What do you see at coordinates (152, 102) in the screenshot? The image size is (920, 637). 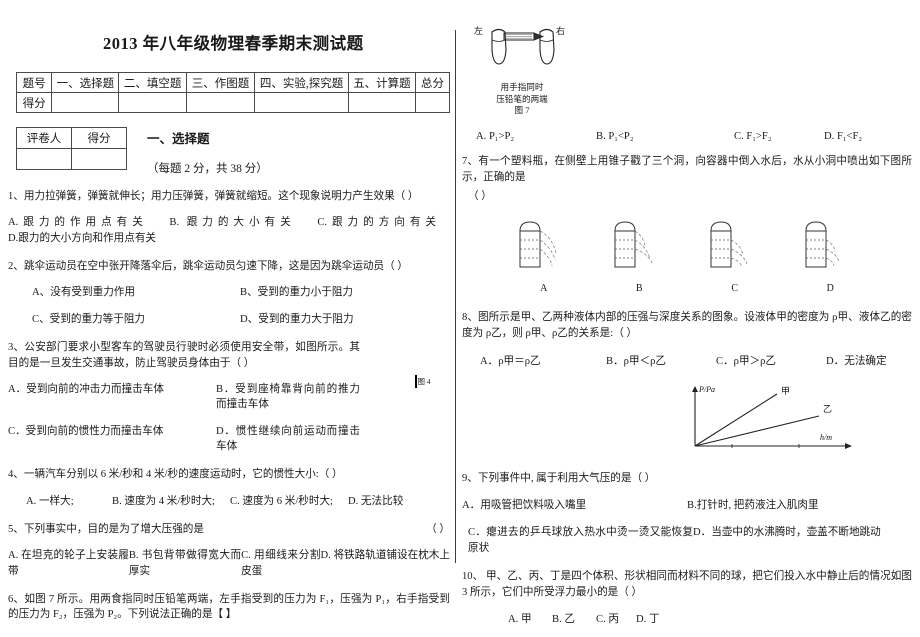 I see `score-cell-fill` at bounding box center [152, 102].